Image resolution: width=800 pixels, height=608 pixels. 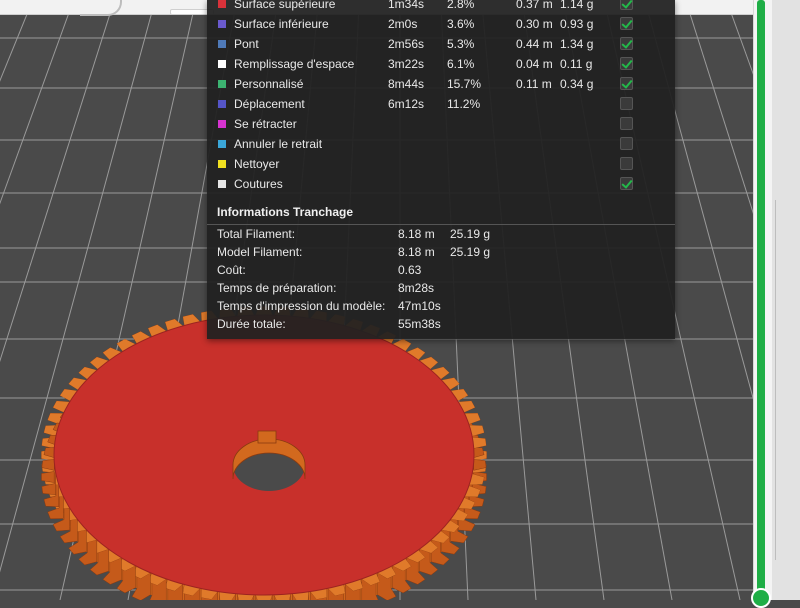 I want to click on feature-length: 0.11 m, so click(x=534, y=84).